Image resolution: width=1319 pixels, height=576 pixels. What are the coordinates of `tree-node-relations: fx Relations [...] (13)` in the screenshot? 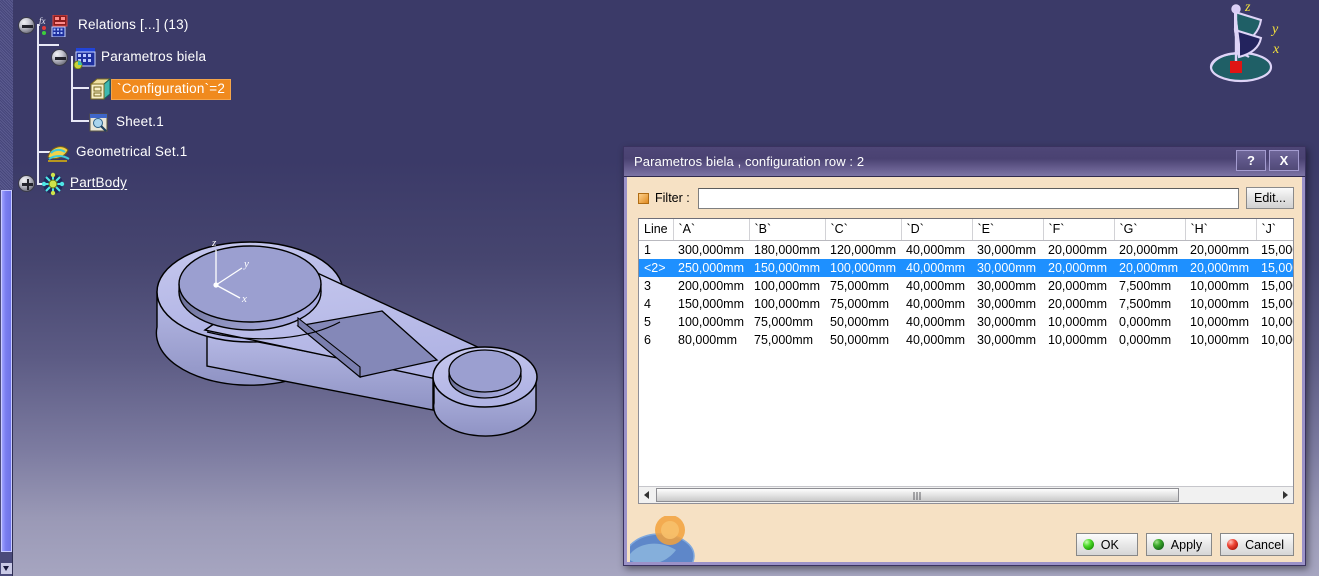 It's located at (106, 25).